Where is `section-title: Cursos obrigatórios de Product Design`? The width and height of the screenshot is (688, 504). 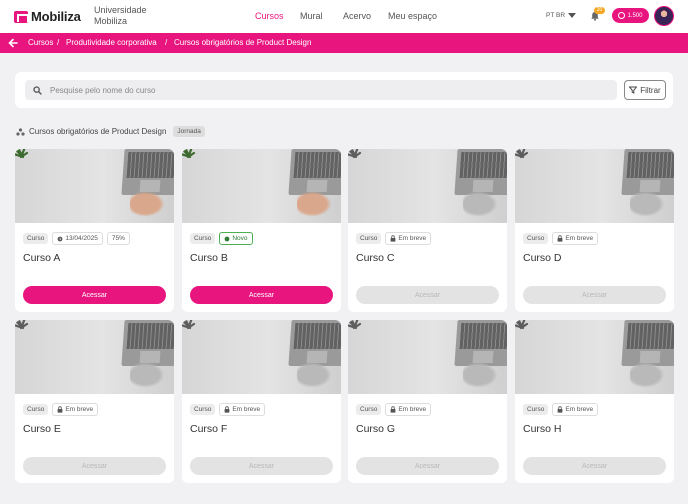
section-title: Cursos obrigatórios de Product Design is located at coordinates (98, 131).